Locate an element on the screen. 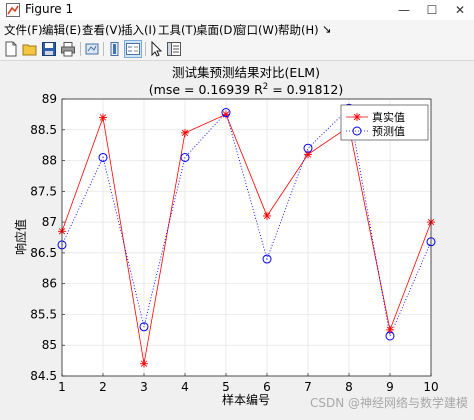 The width and height of the screenshot is (474, 420). x-tick-label: 4 is located at coordinates (185, 387).